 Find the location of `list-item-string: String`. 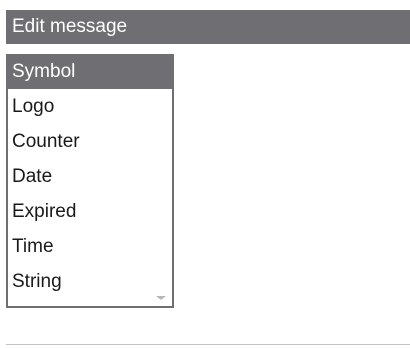

list-item-string: String is located at coordinates (90, 281).